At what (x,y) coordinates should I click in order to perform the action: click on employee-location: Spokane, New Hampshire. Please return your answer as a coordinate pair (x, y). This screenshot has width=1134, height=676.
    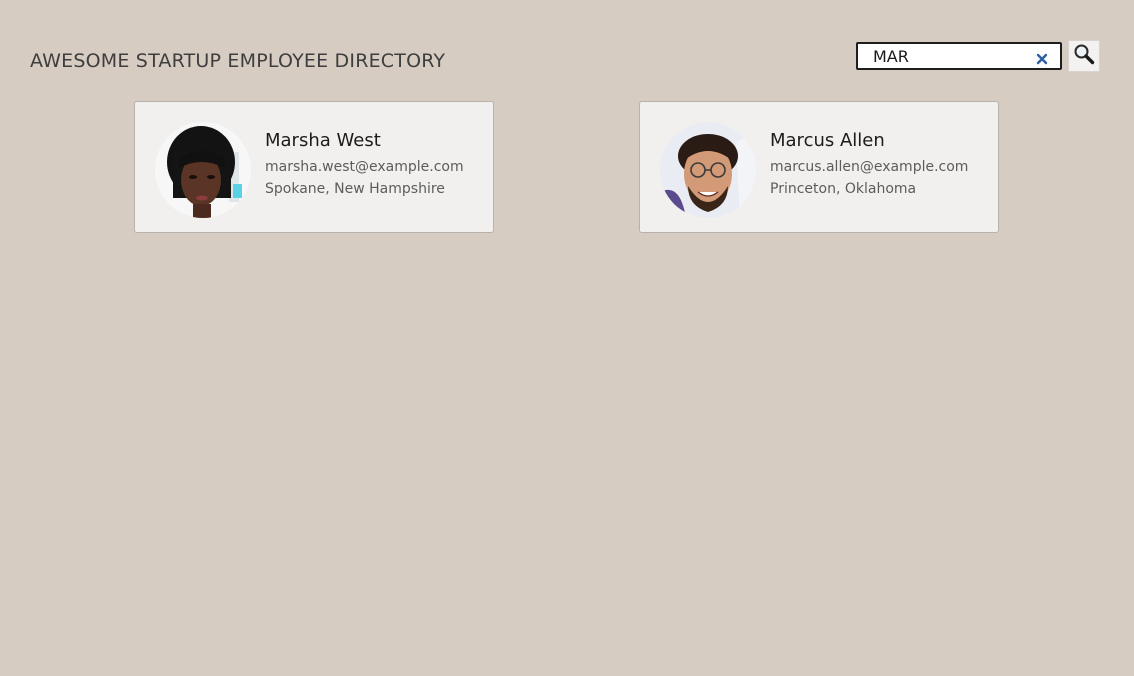
    Looking at the image, I should click on (355, 189).